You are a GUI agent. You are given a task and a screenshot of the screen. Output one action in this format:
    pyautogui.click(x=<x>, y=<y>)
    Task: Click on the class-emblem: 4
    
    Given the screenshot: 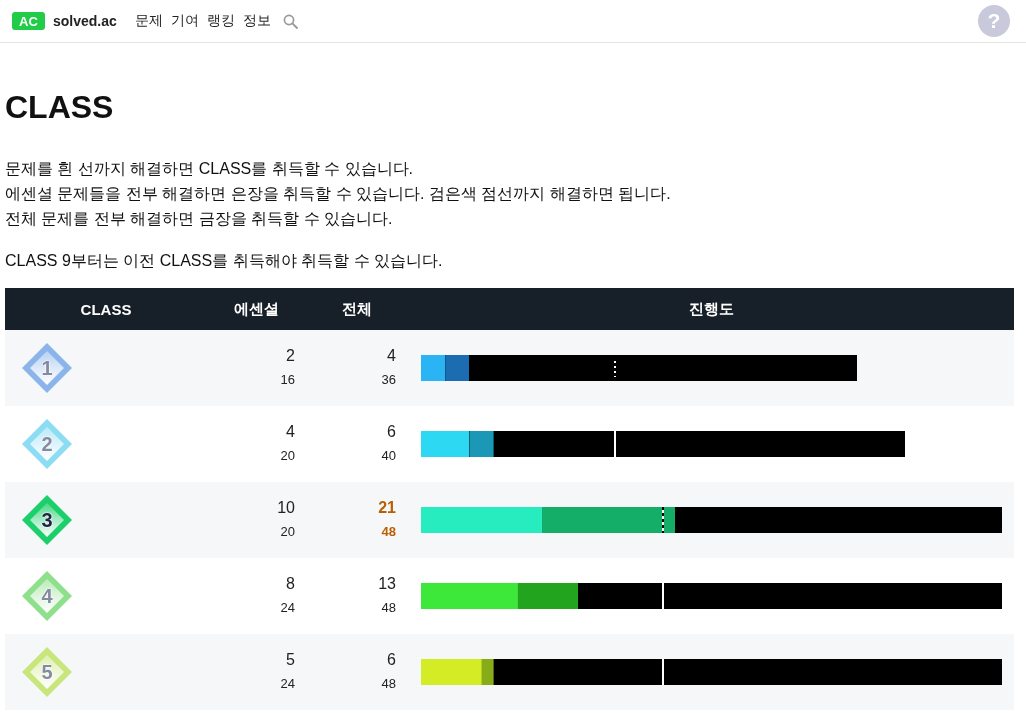 What is the action you would take?
    pyautogui.click(x=47, y=596)
    